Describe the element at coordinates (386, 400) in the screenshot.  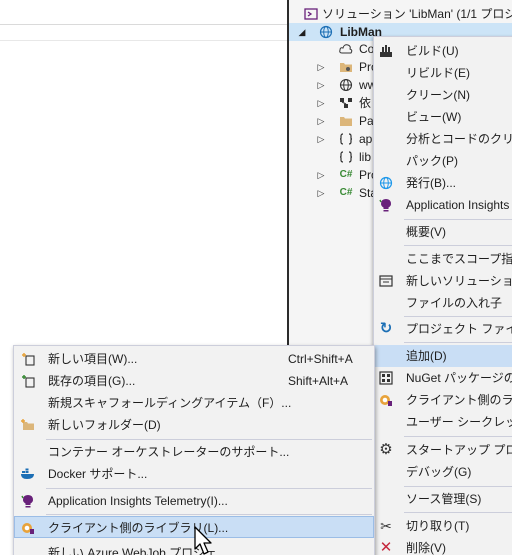
I see `client-library-icon` at that location.